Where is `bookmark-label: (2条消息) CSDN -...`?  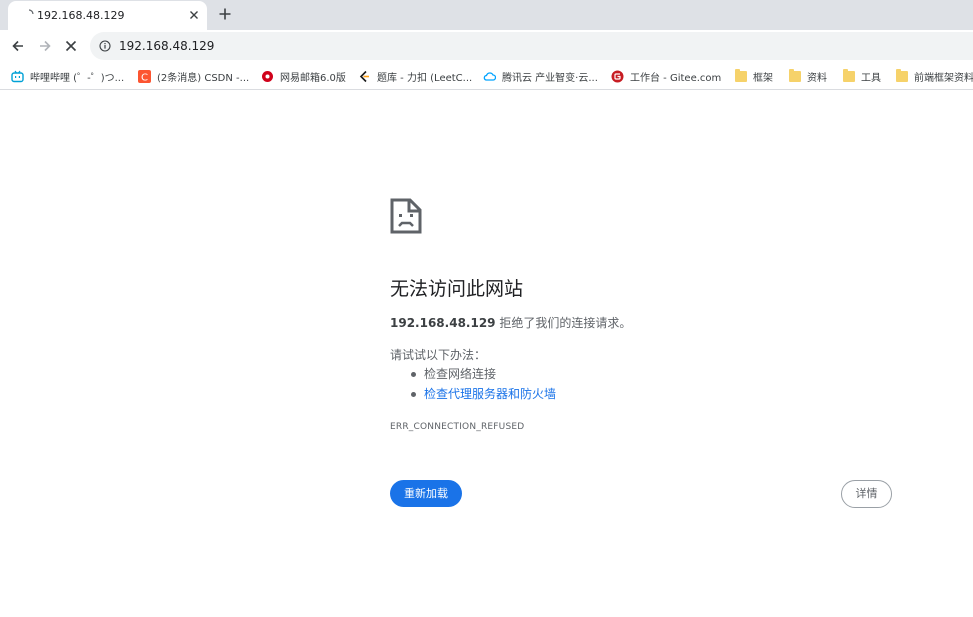
bookmark-label: (2条消息) CSDN -... is located at coordinates (203, 78).